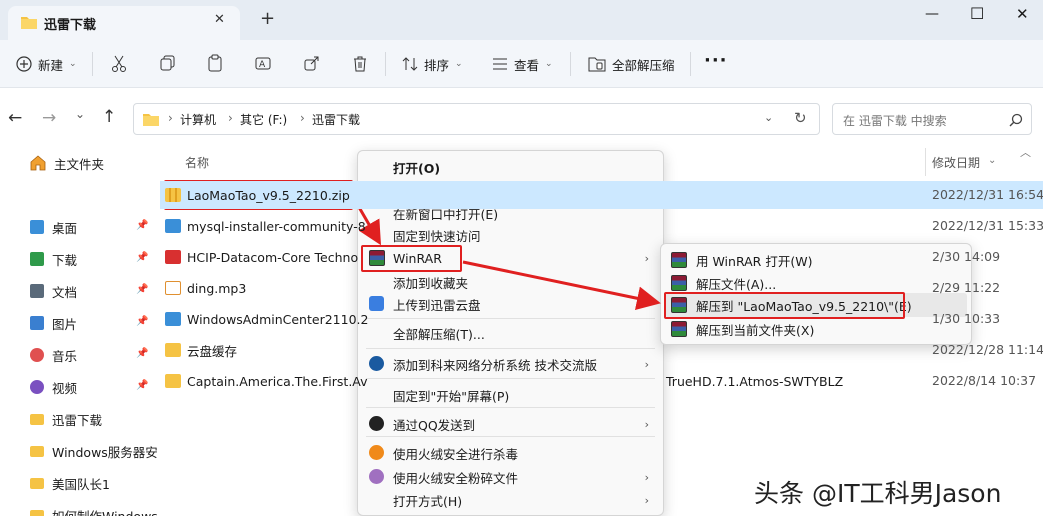 Image resolution: width=1043 pixels, height=516 pixels. Describe the element at coordinates (878, 493) in the screenshot. I see `watermark: 头条 @IT工科男Jason` at that location.